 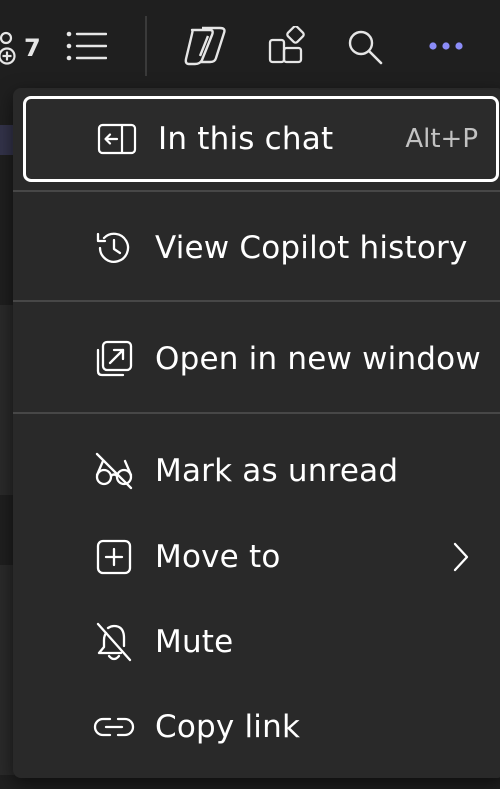 I want to click on history-icon, so click(x=114, y=248).